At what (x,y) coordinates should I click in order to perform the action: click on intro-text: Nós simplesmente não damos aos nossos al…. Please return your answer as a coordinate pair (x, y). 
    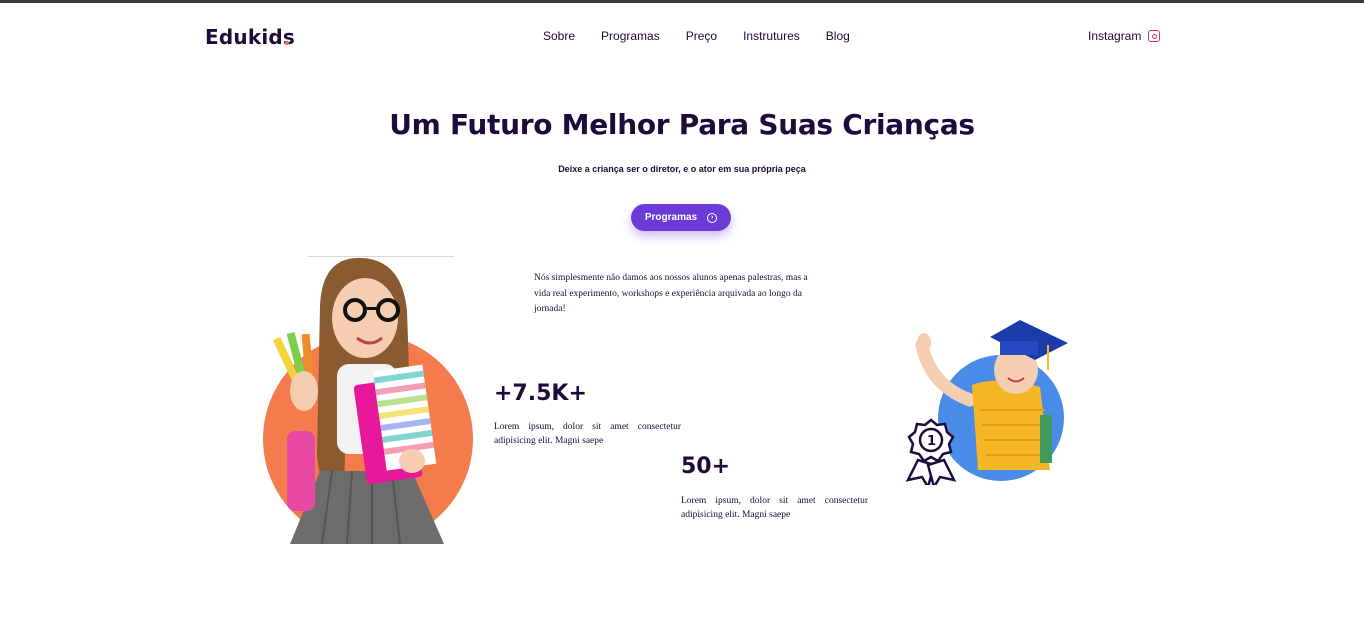
    Looking at the image, I should click on (671, 293).